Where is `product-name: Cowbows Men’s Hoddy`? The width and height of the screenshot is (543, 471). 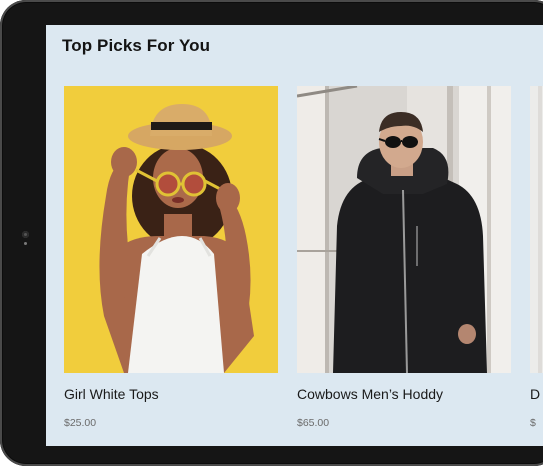
product-name: Cowbows Men’s Hoddy is located at coordinates (370, 394).